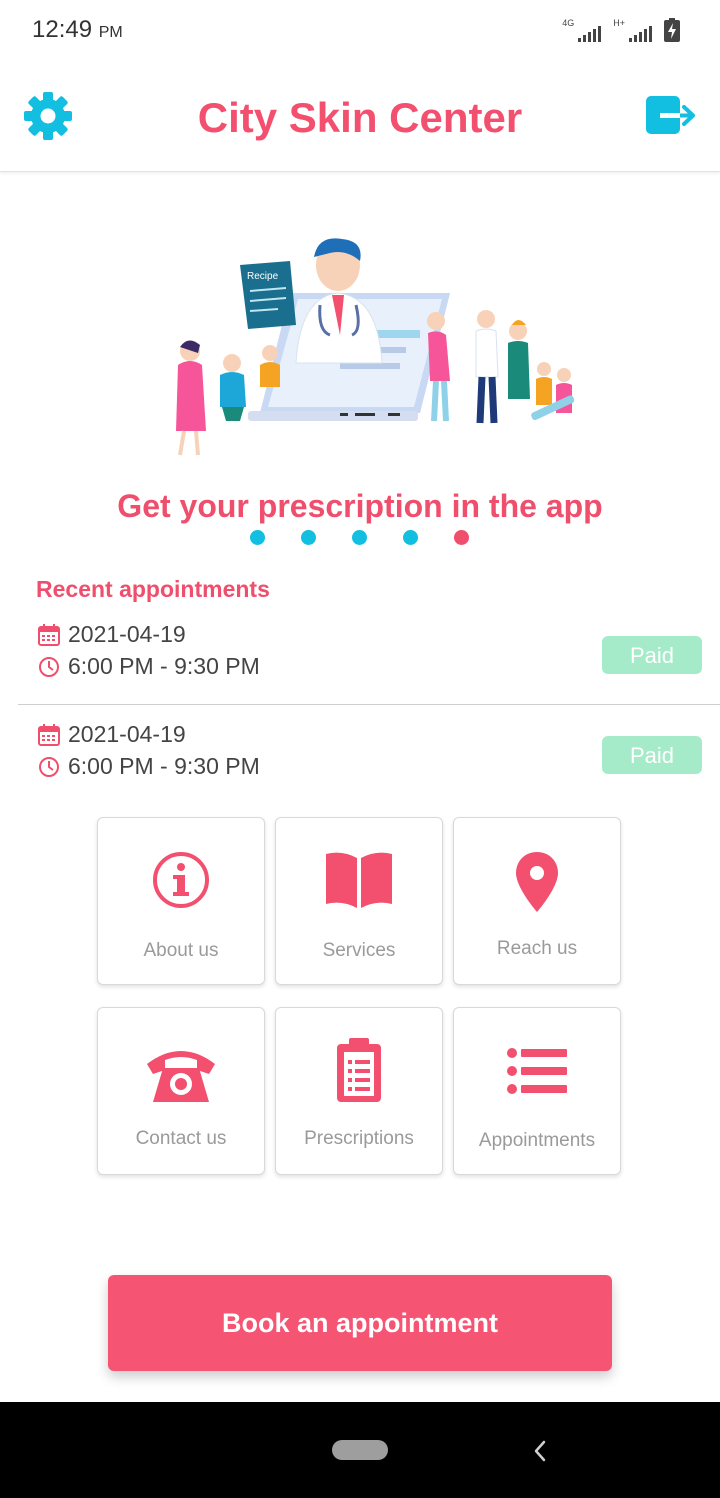  What do you see at coordinates (537, 1140) in the screenshot?
I see `appointments-label: Appointments` at bounding box center [537, 1140].